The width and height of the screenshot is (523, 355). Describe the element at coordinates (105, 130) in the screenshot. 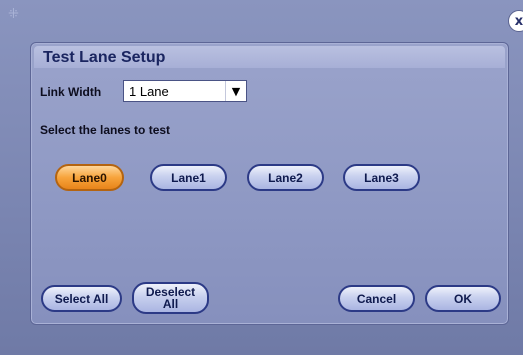

I see `lane-instruction: Select the lanes to test` at that location.